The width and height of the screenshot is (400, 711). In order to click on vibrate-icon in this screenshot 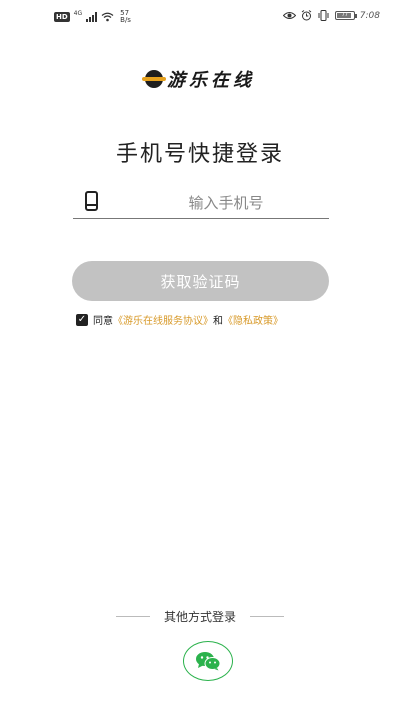, I will do `click(323, 15)`.